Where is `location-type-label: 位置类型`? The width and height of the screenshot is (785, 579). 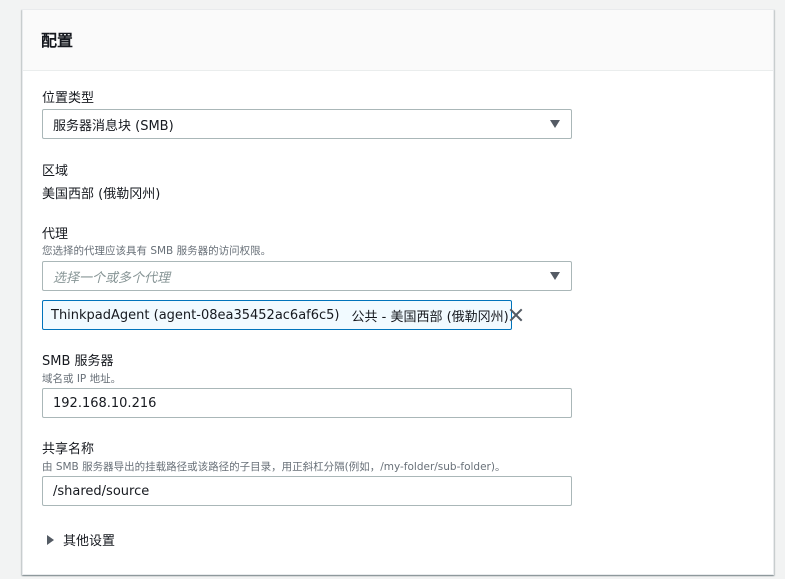
location-type-label: 位置类型 is located at coordinates (68, 98).